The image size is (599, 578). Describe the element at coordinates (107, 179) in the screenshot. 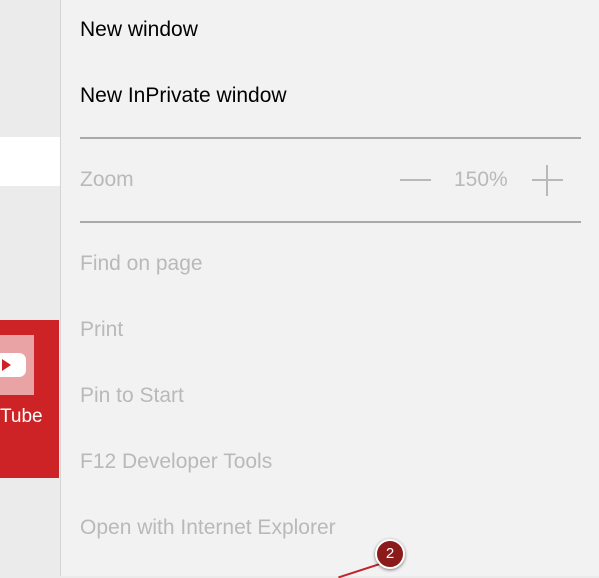

I see `zoom-label: Zoom` at that location.